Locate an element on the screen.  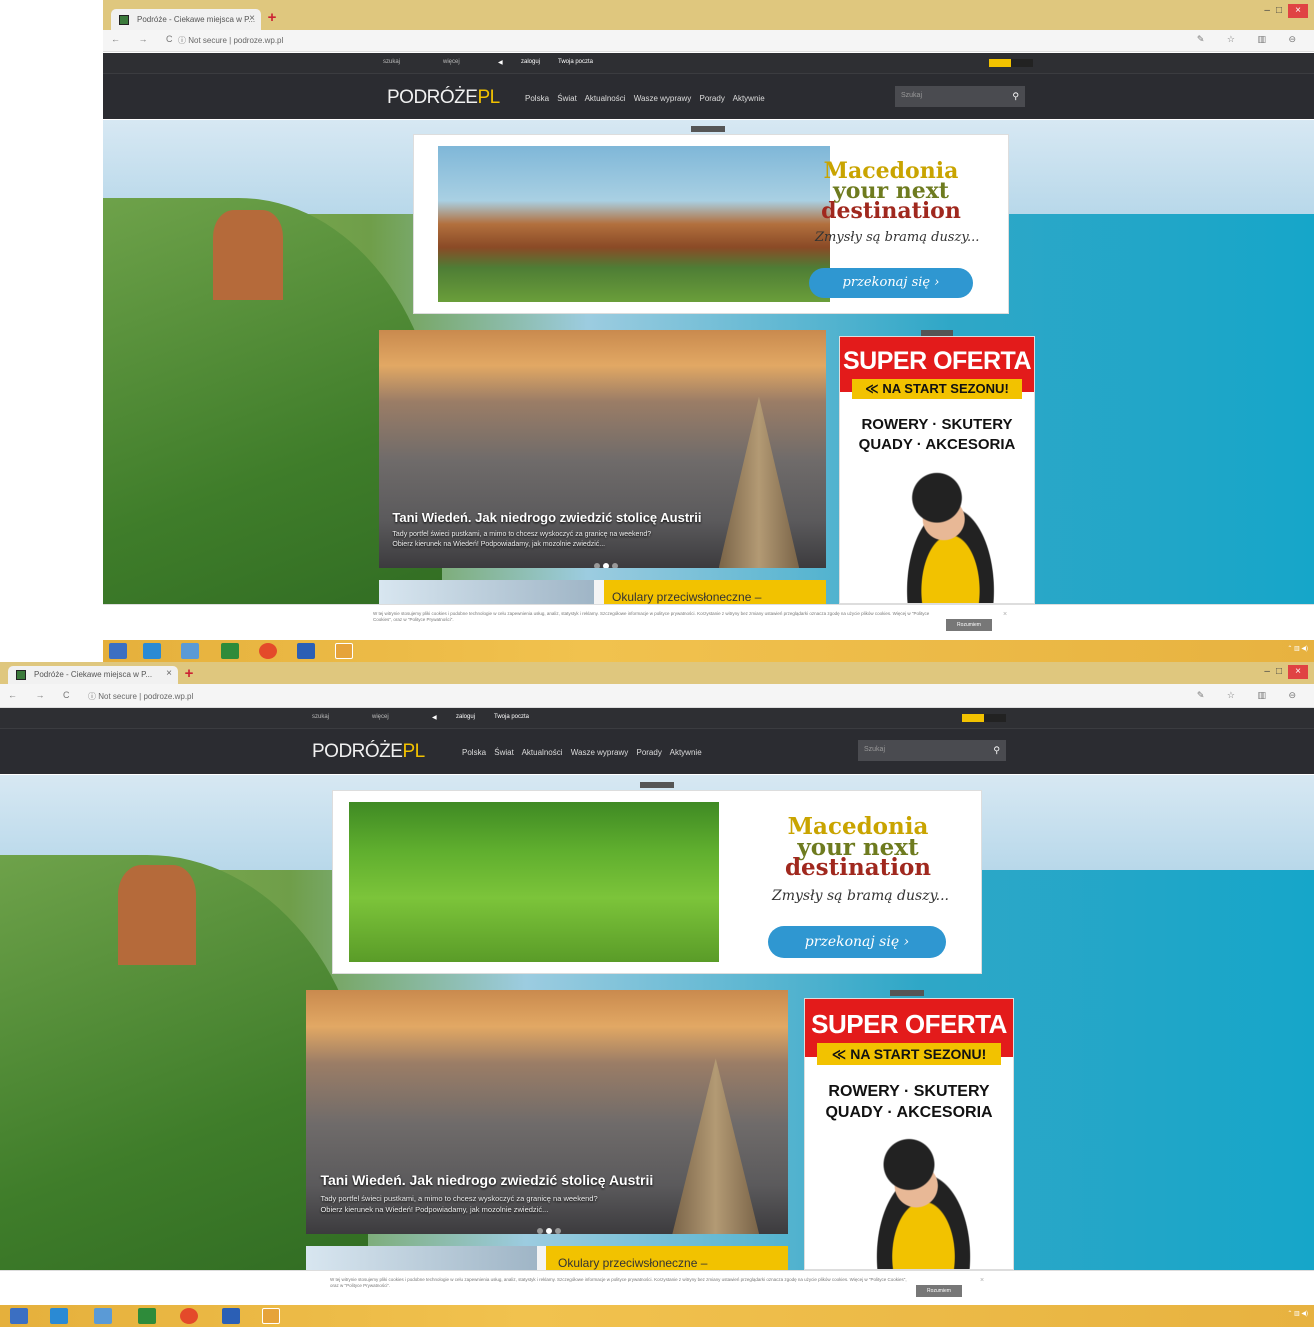
window-controls: –□ × is located at coordinates (1286, 672).